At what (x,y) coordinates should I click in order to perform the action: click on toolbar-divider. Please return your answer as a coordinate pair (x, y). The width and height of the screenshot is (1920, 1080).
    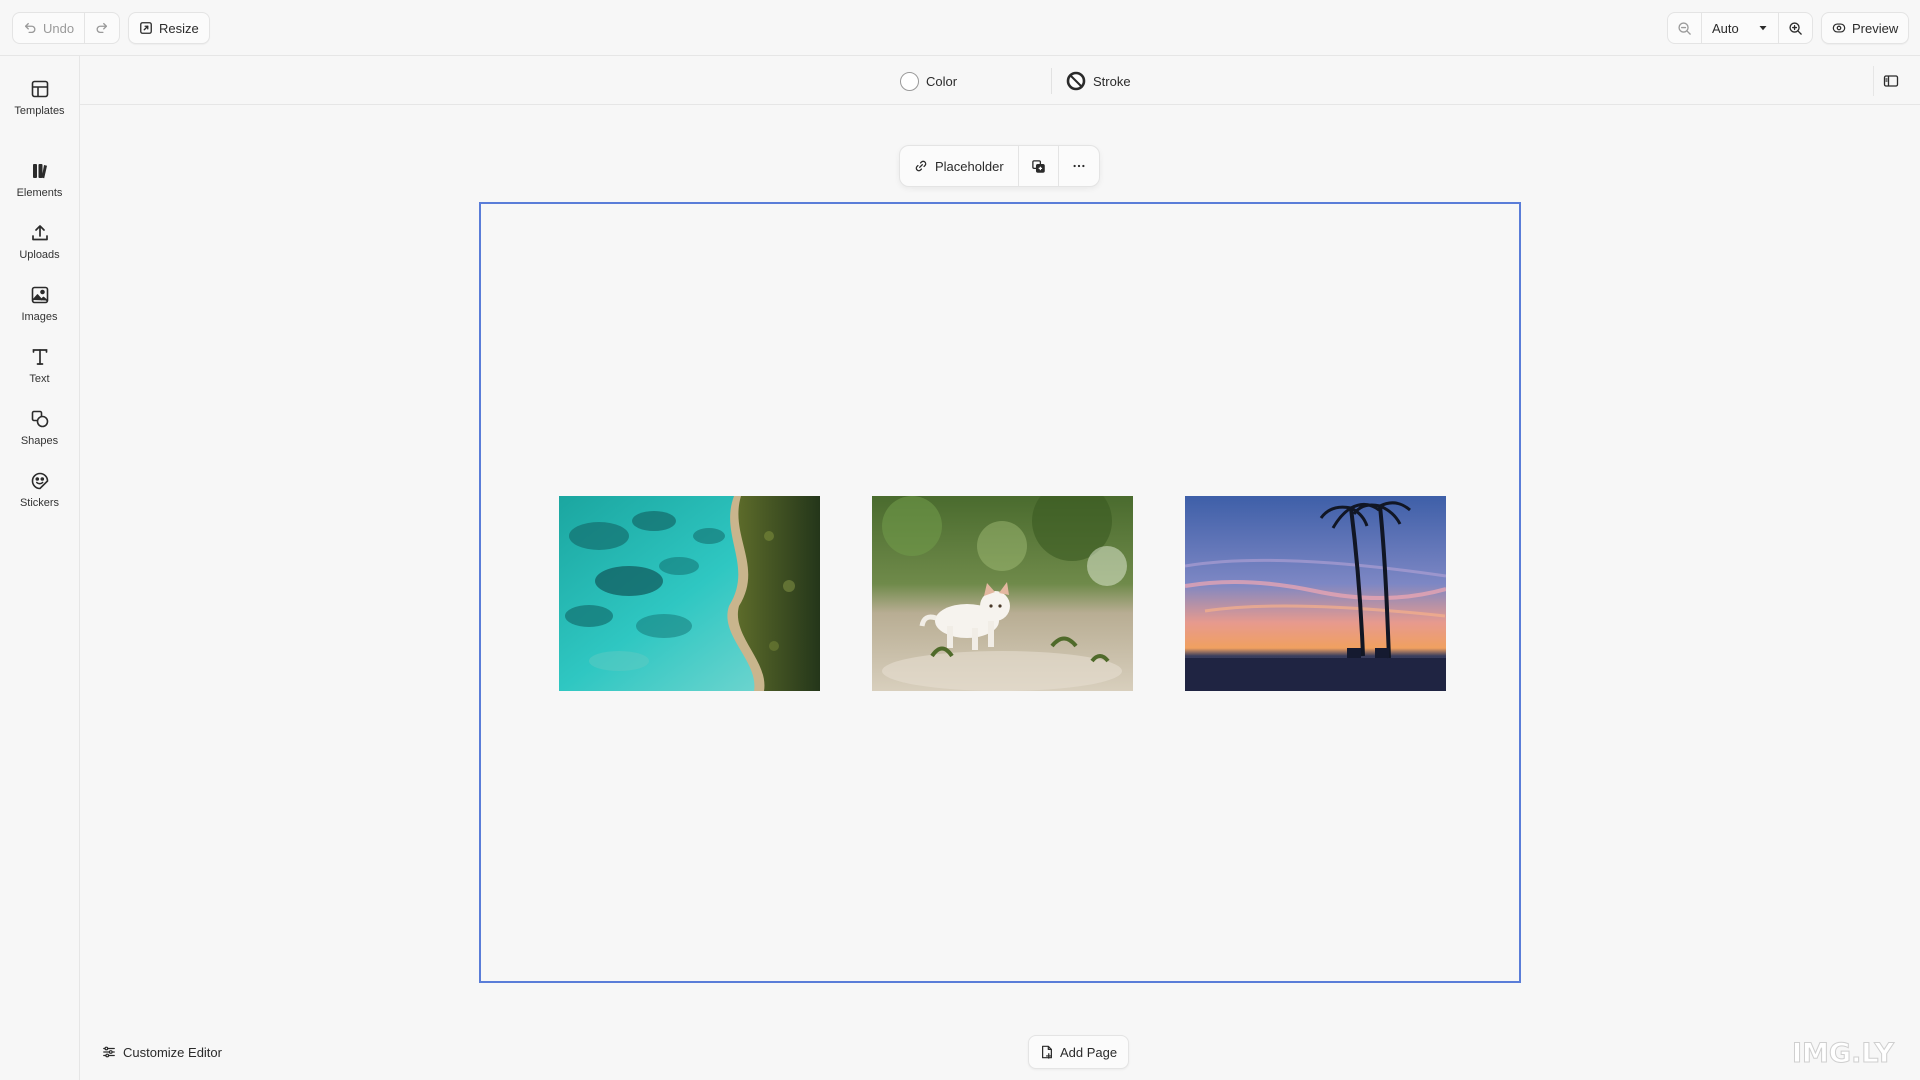
    Looking at the image, I should click on (1051, 81).